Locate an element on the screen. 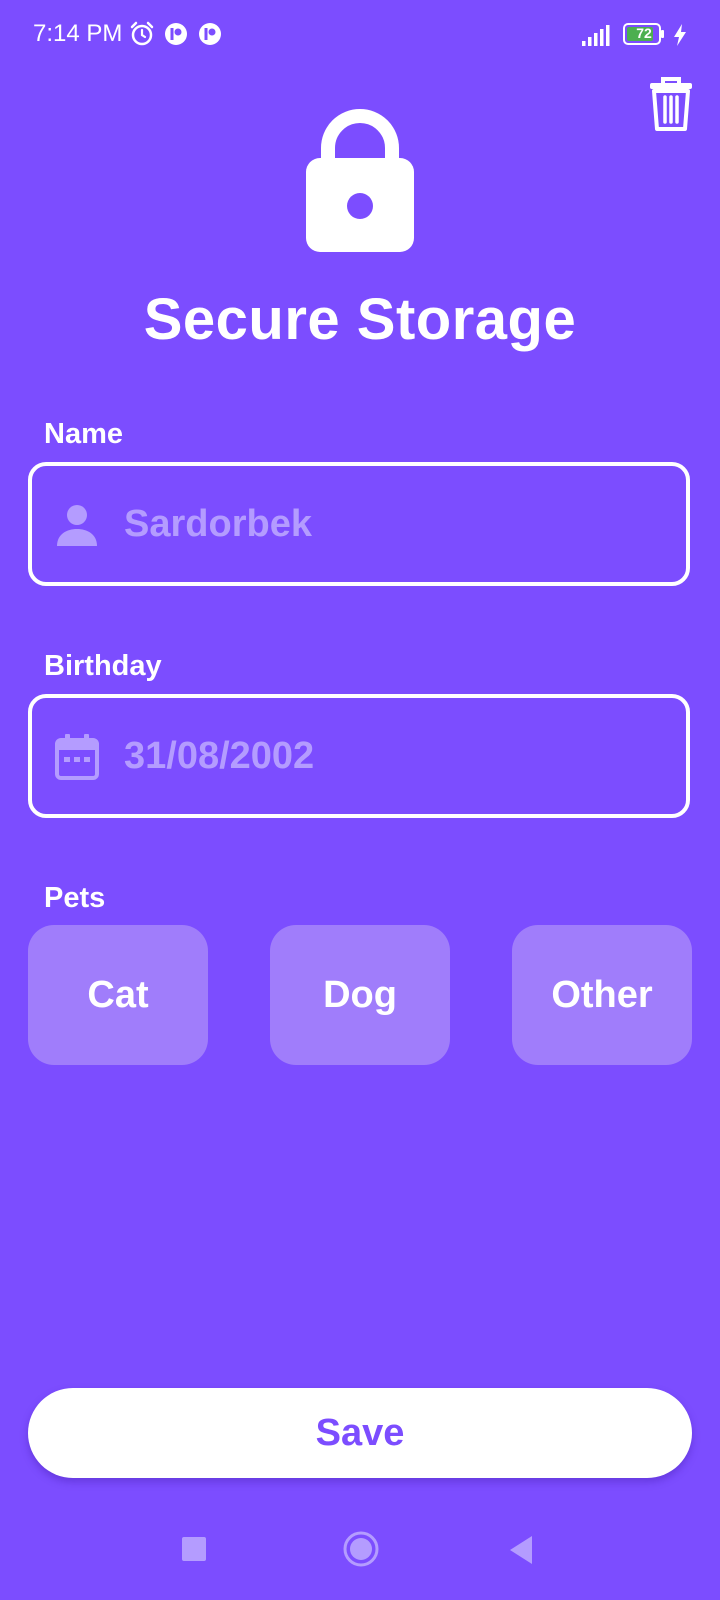 The height and width of the screenshot is (1600, 720). back-triangle-icon is located at coordinates (521, 1550).